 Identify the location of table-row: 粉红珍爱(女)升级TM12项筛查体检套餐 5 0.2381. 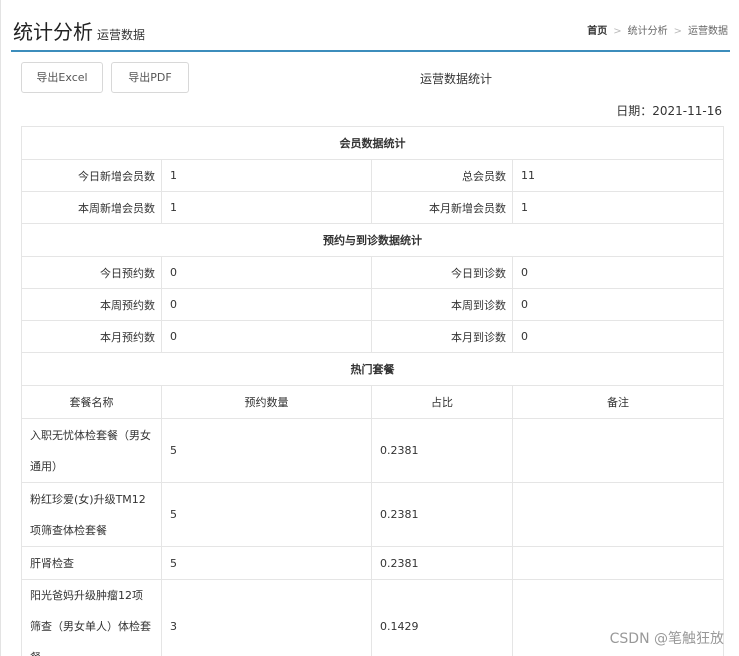
(372, 514).